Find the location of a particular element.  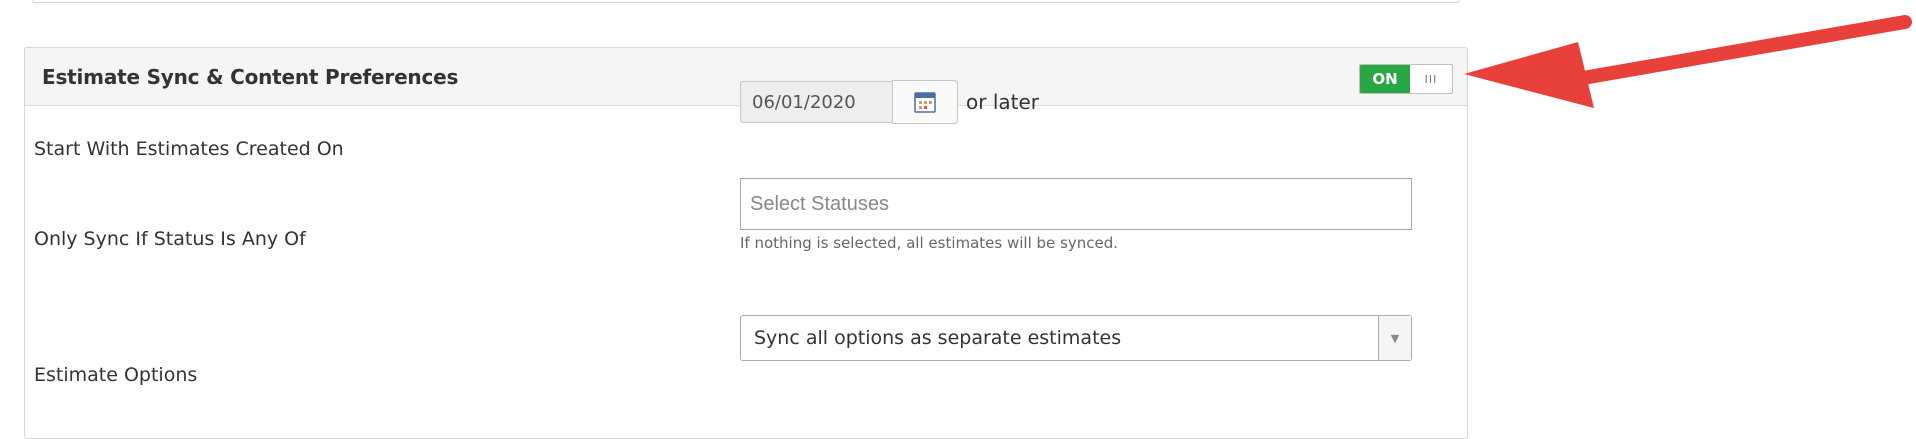

toggle-handle-icon: III is located at coordinates (1431, 79).